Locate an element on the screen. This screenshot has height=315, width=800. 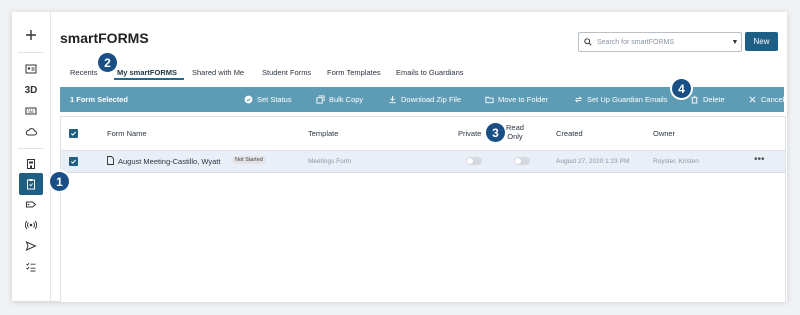
form-name: August Meeting-Castillo, Wyatt is located at coordinates (169, 161).